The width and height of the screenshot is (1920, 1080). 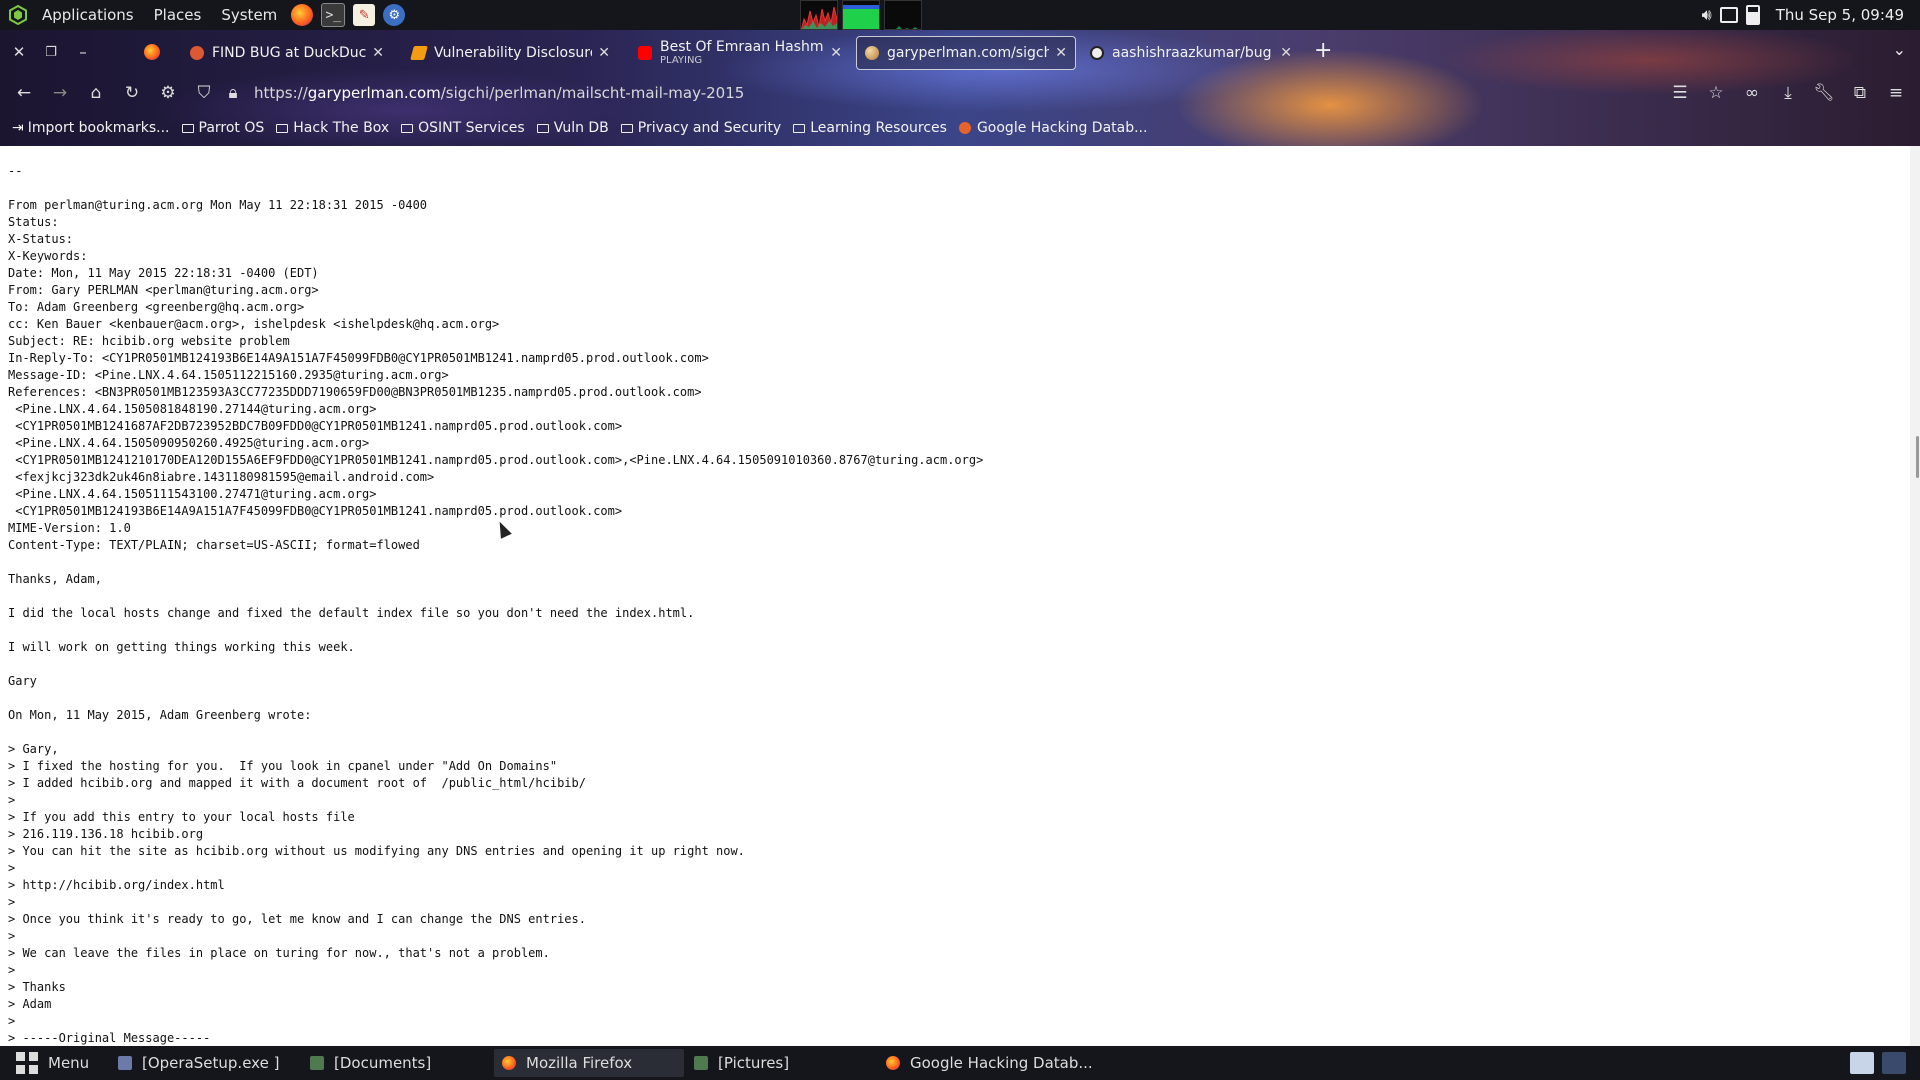 What do you see at coordinates (819, 15) in the screenshot?
I see `cpu-monitor-icon` at bounding box center [819, 15].